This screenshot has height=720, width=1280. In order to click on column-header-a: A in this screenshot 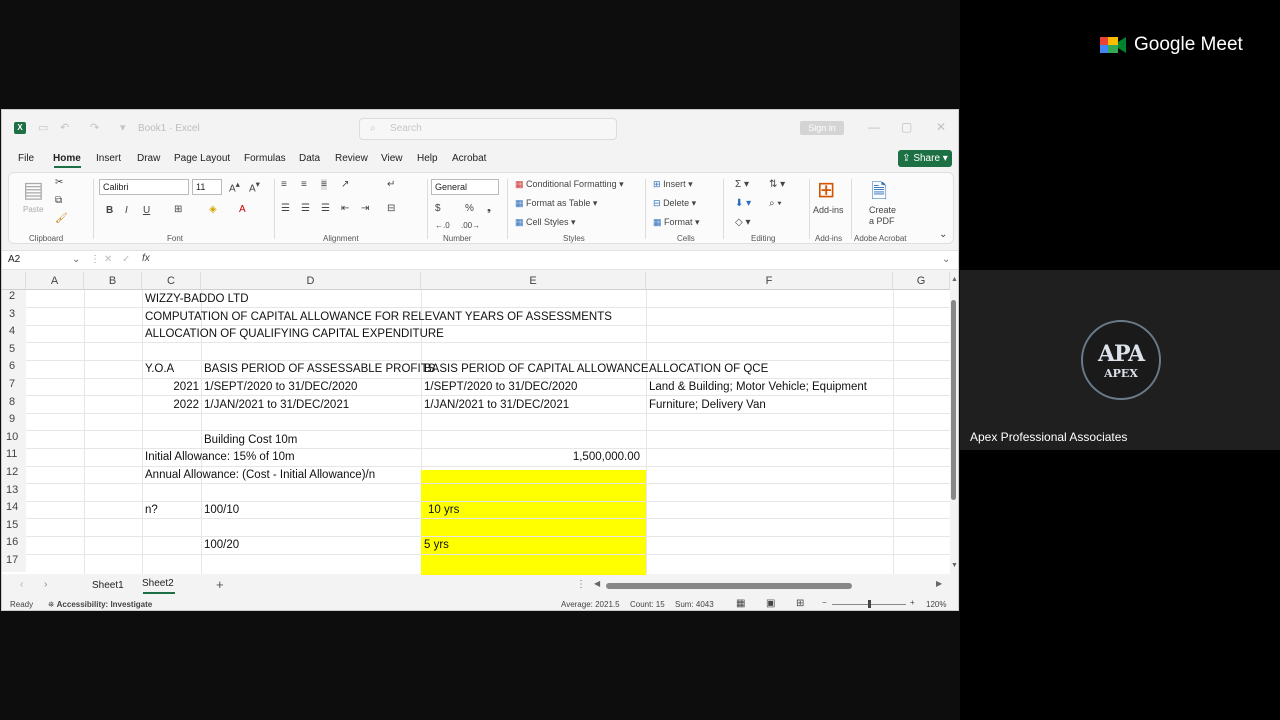, I will do `click(55, 281)`.